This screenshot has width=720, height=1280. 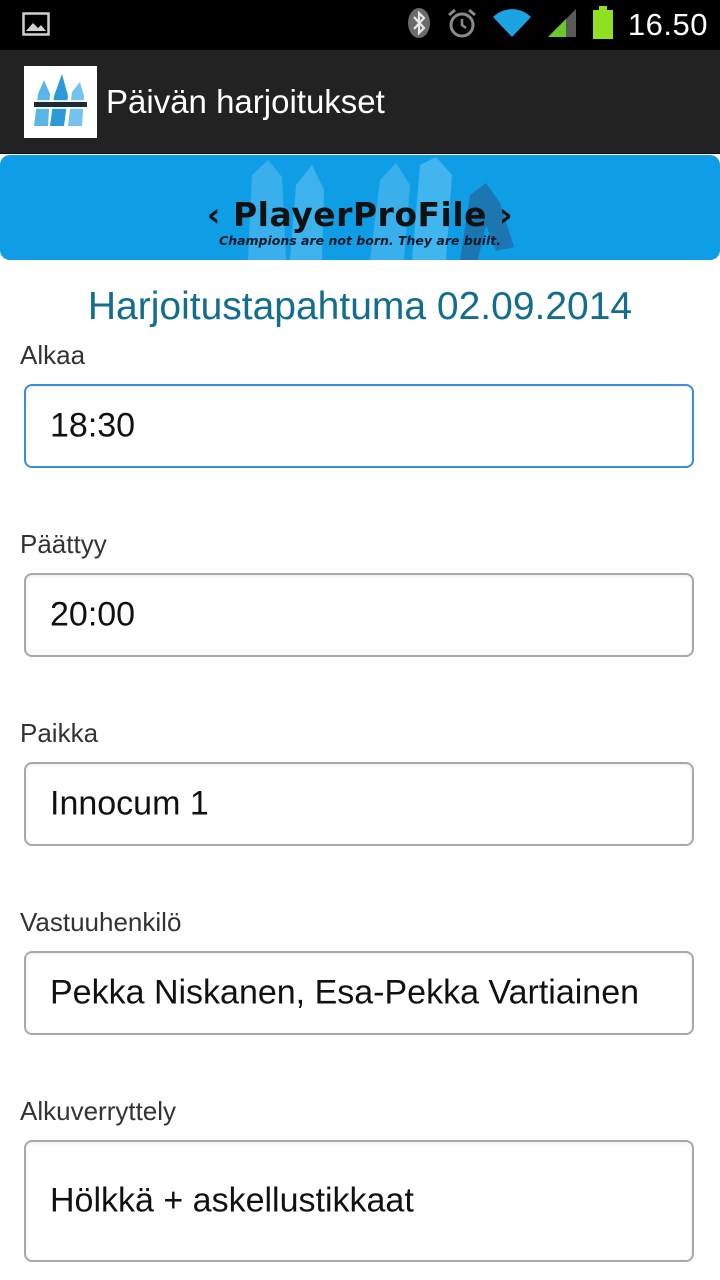 What do you see at coordinates (129, 803) in the screenshot?
I see `location-value: Innocum 1` at bounding box center [129, 803].